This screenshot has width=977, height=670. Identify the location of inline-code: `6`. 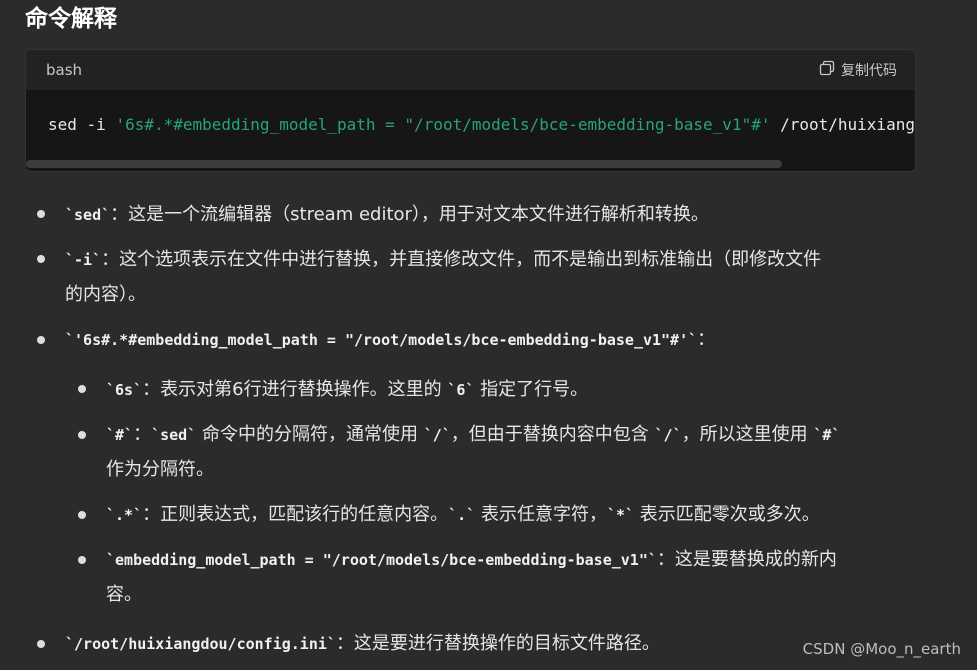
(461, 390).